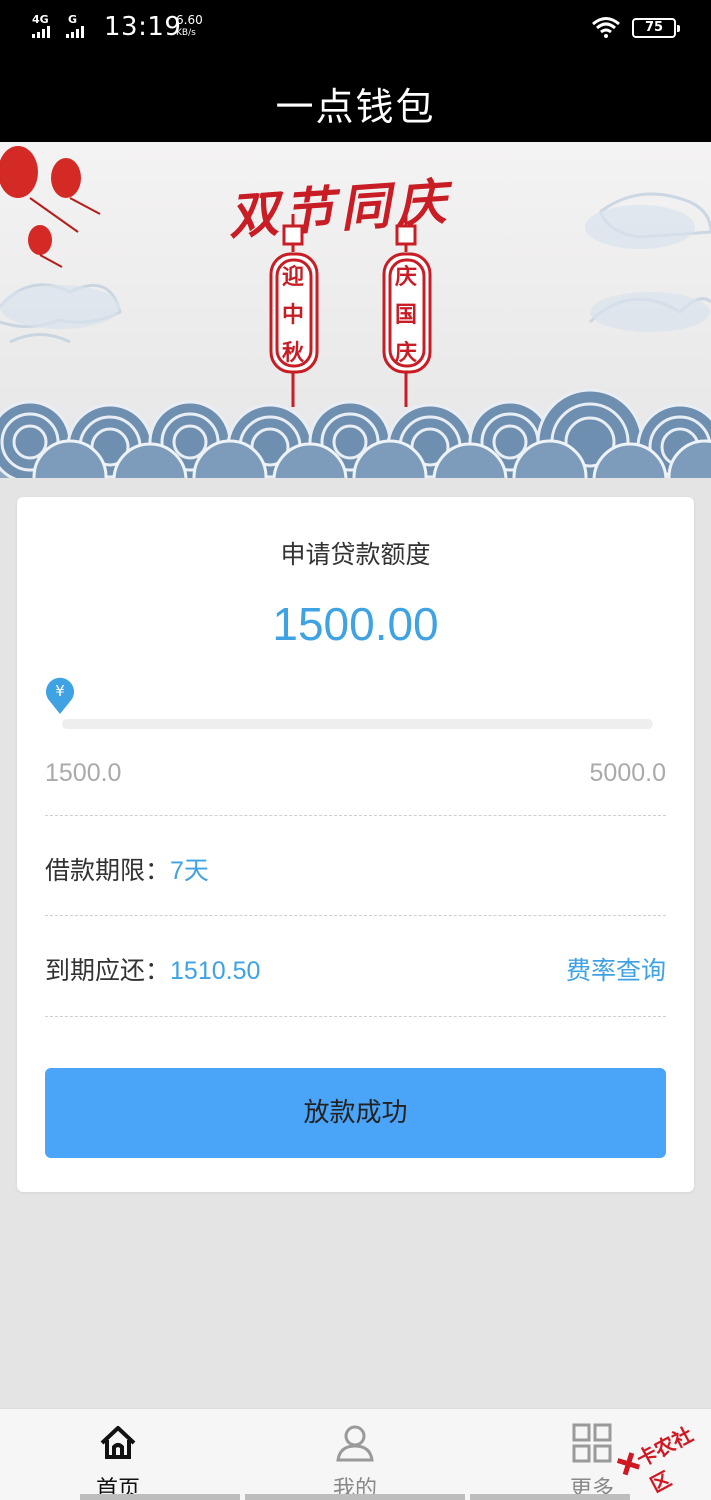  Describe the element at coordinates (143, 27) in the screenshot. I see `clock: 13:19` at that location.